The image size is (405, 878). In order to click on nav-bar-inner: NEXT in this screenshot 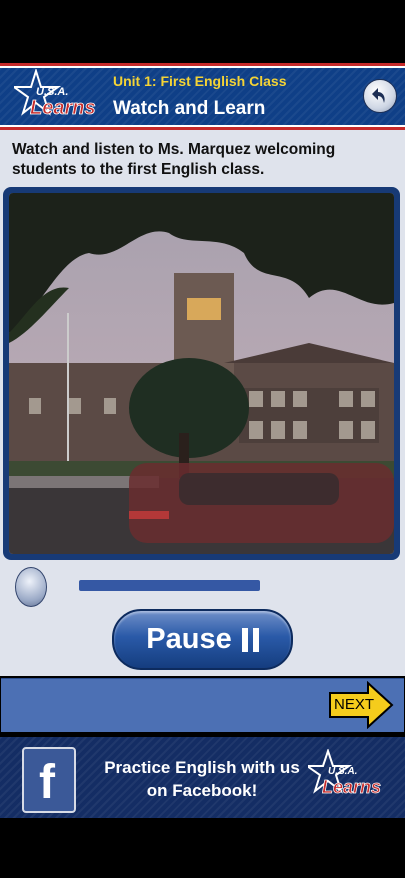, I will do `click(202, 705)`.